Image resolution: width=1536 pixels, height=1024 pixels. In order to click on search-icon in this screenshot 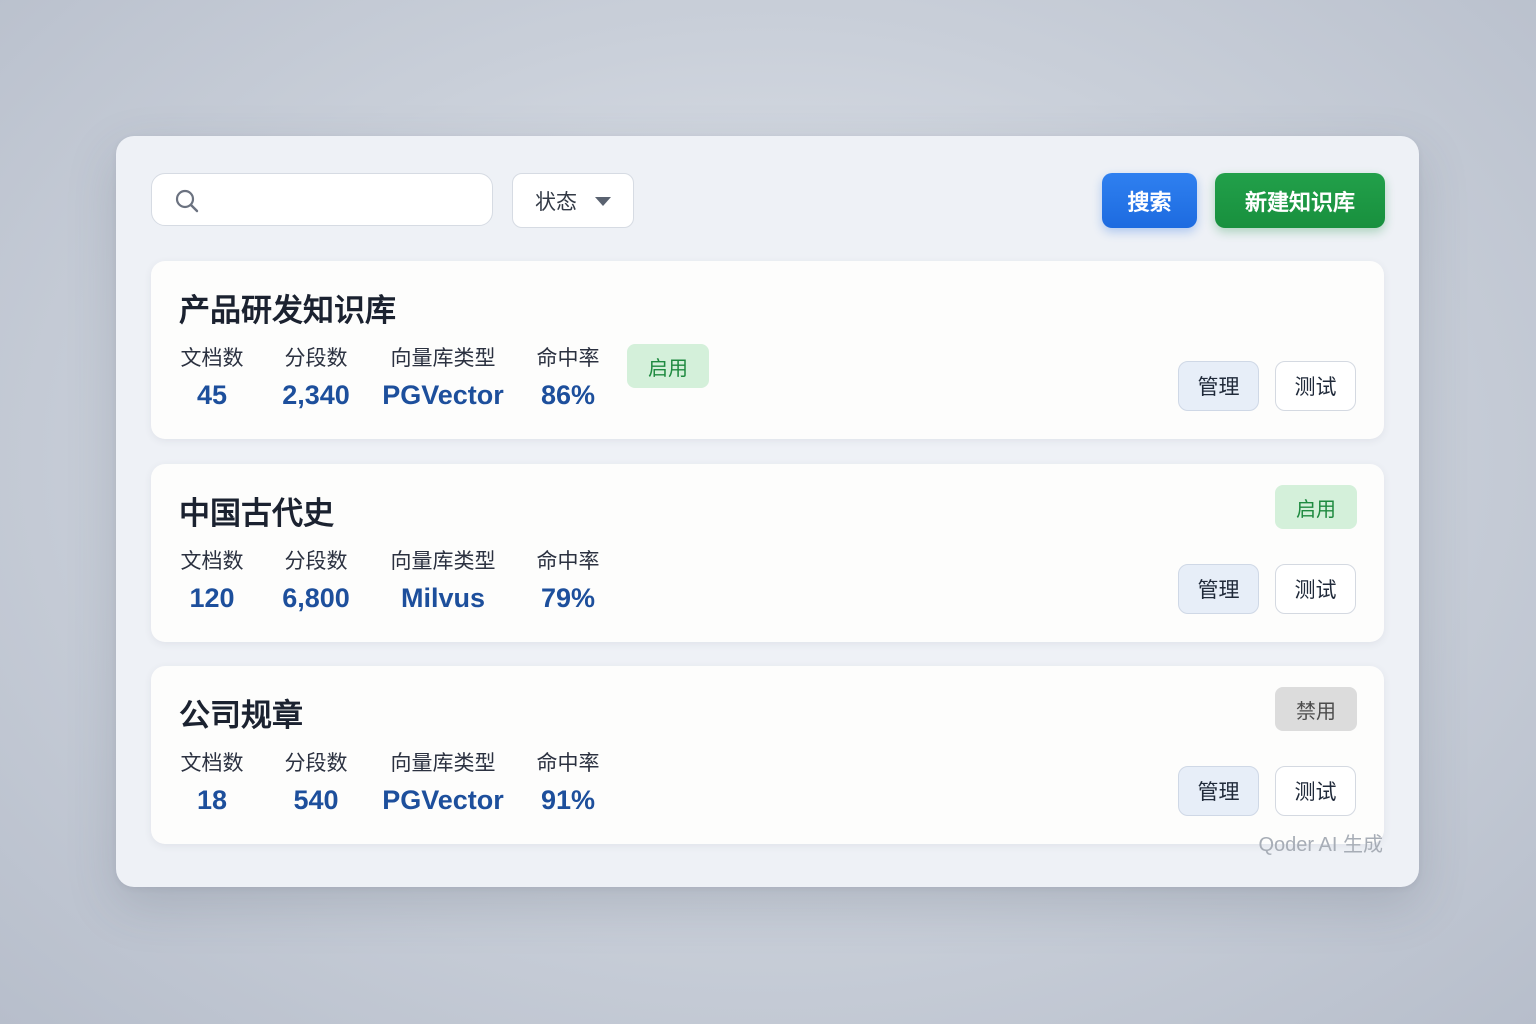, I will do `click(187, 201)`.